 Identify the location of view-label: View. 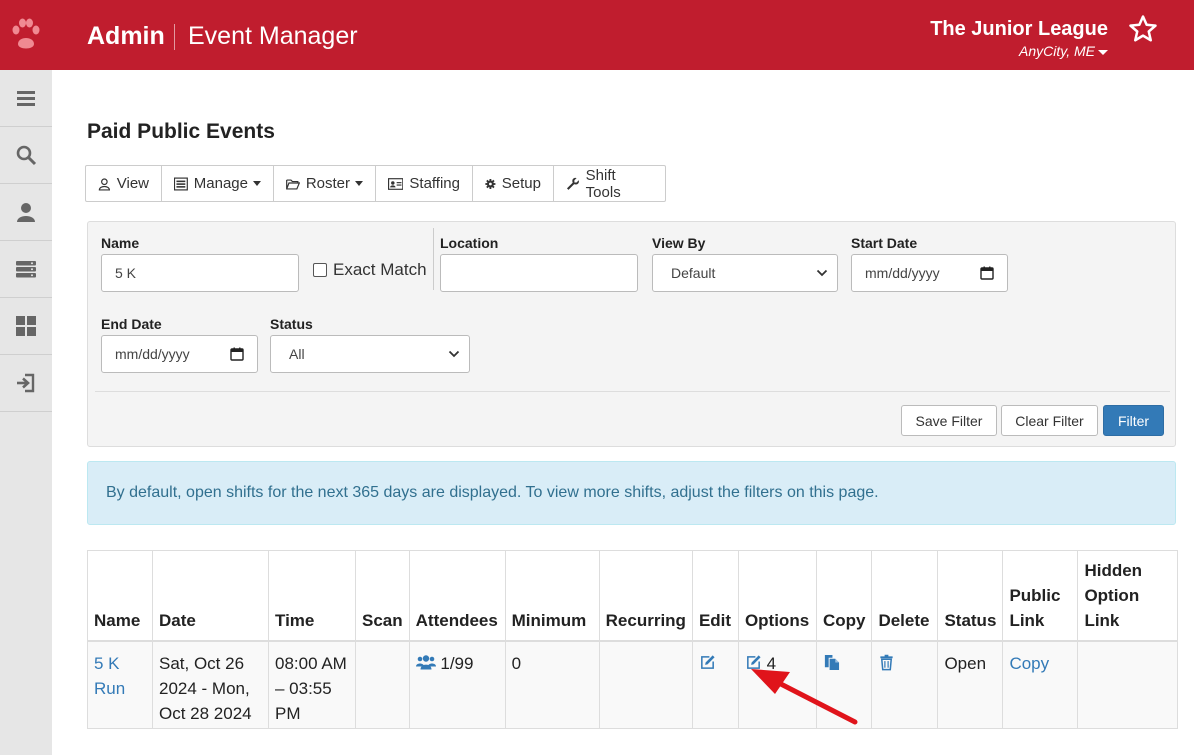
(132, 183).